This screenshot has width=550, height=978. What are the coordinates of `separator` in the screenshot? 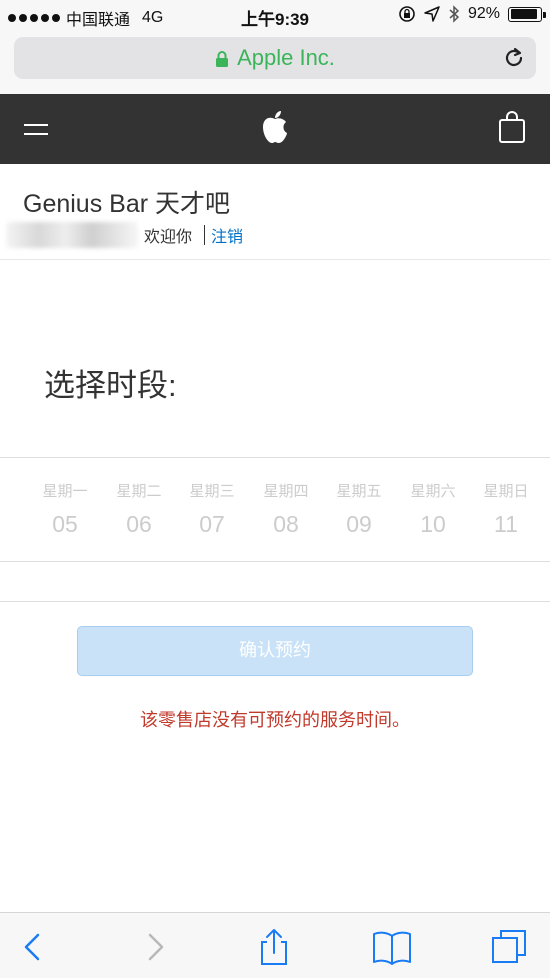 It's located at (205, 235).